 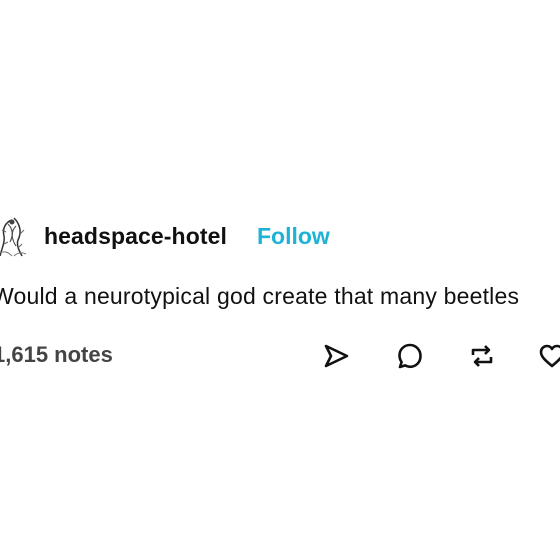 I want to click on reply-icon, so click(x=410, y=356).